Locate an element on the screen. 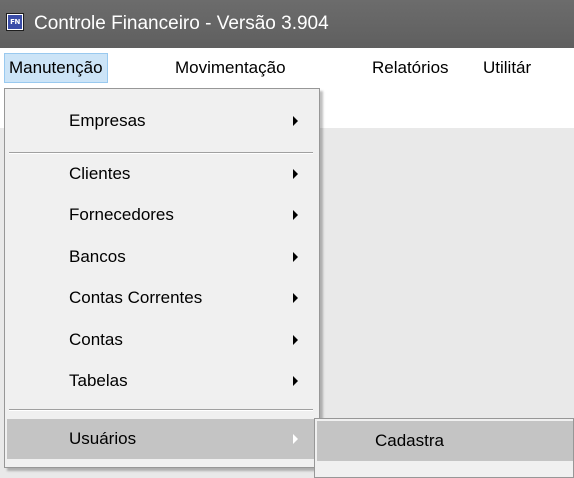 The image size is (574, 478). usuarios-submenu: Cadastra is located at coordinates (444, 448).